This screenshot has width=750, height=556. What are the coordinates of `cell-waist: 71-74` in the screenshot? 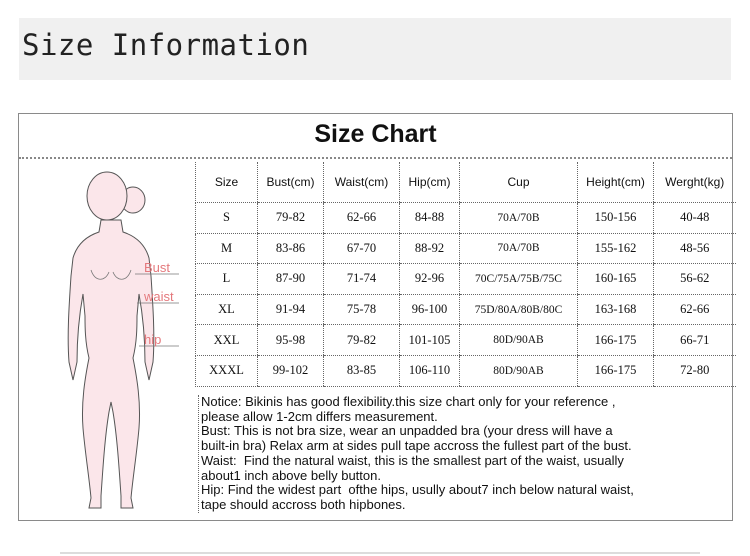 It's located at (361, 279).